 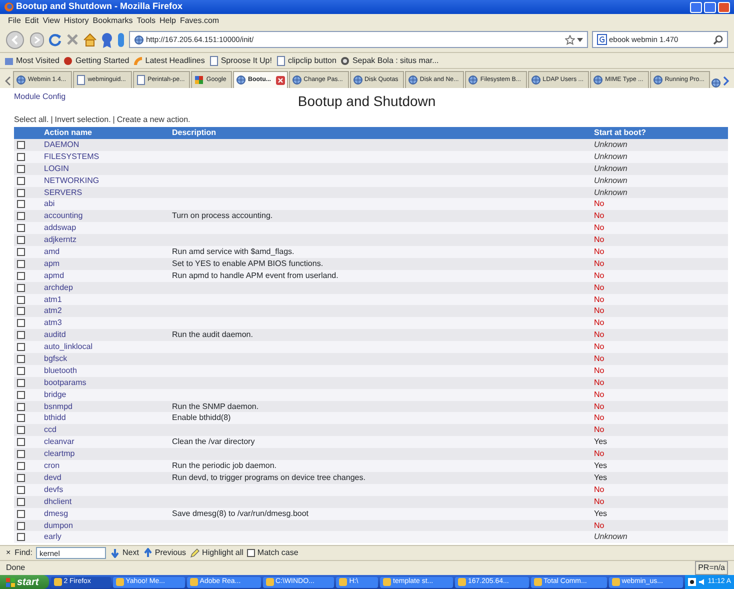 I want to click on scroll-right-icon, so click(x=726, y=81).